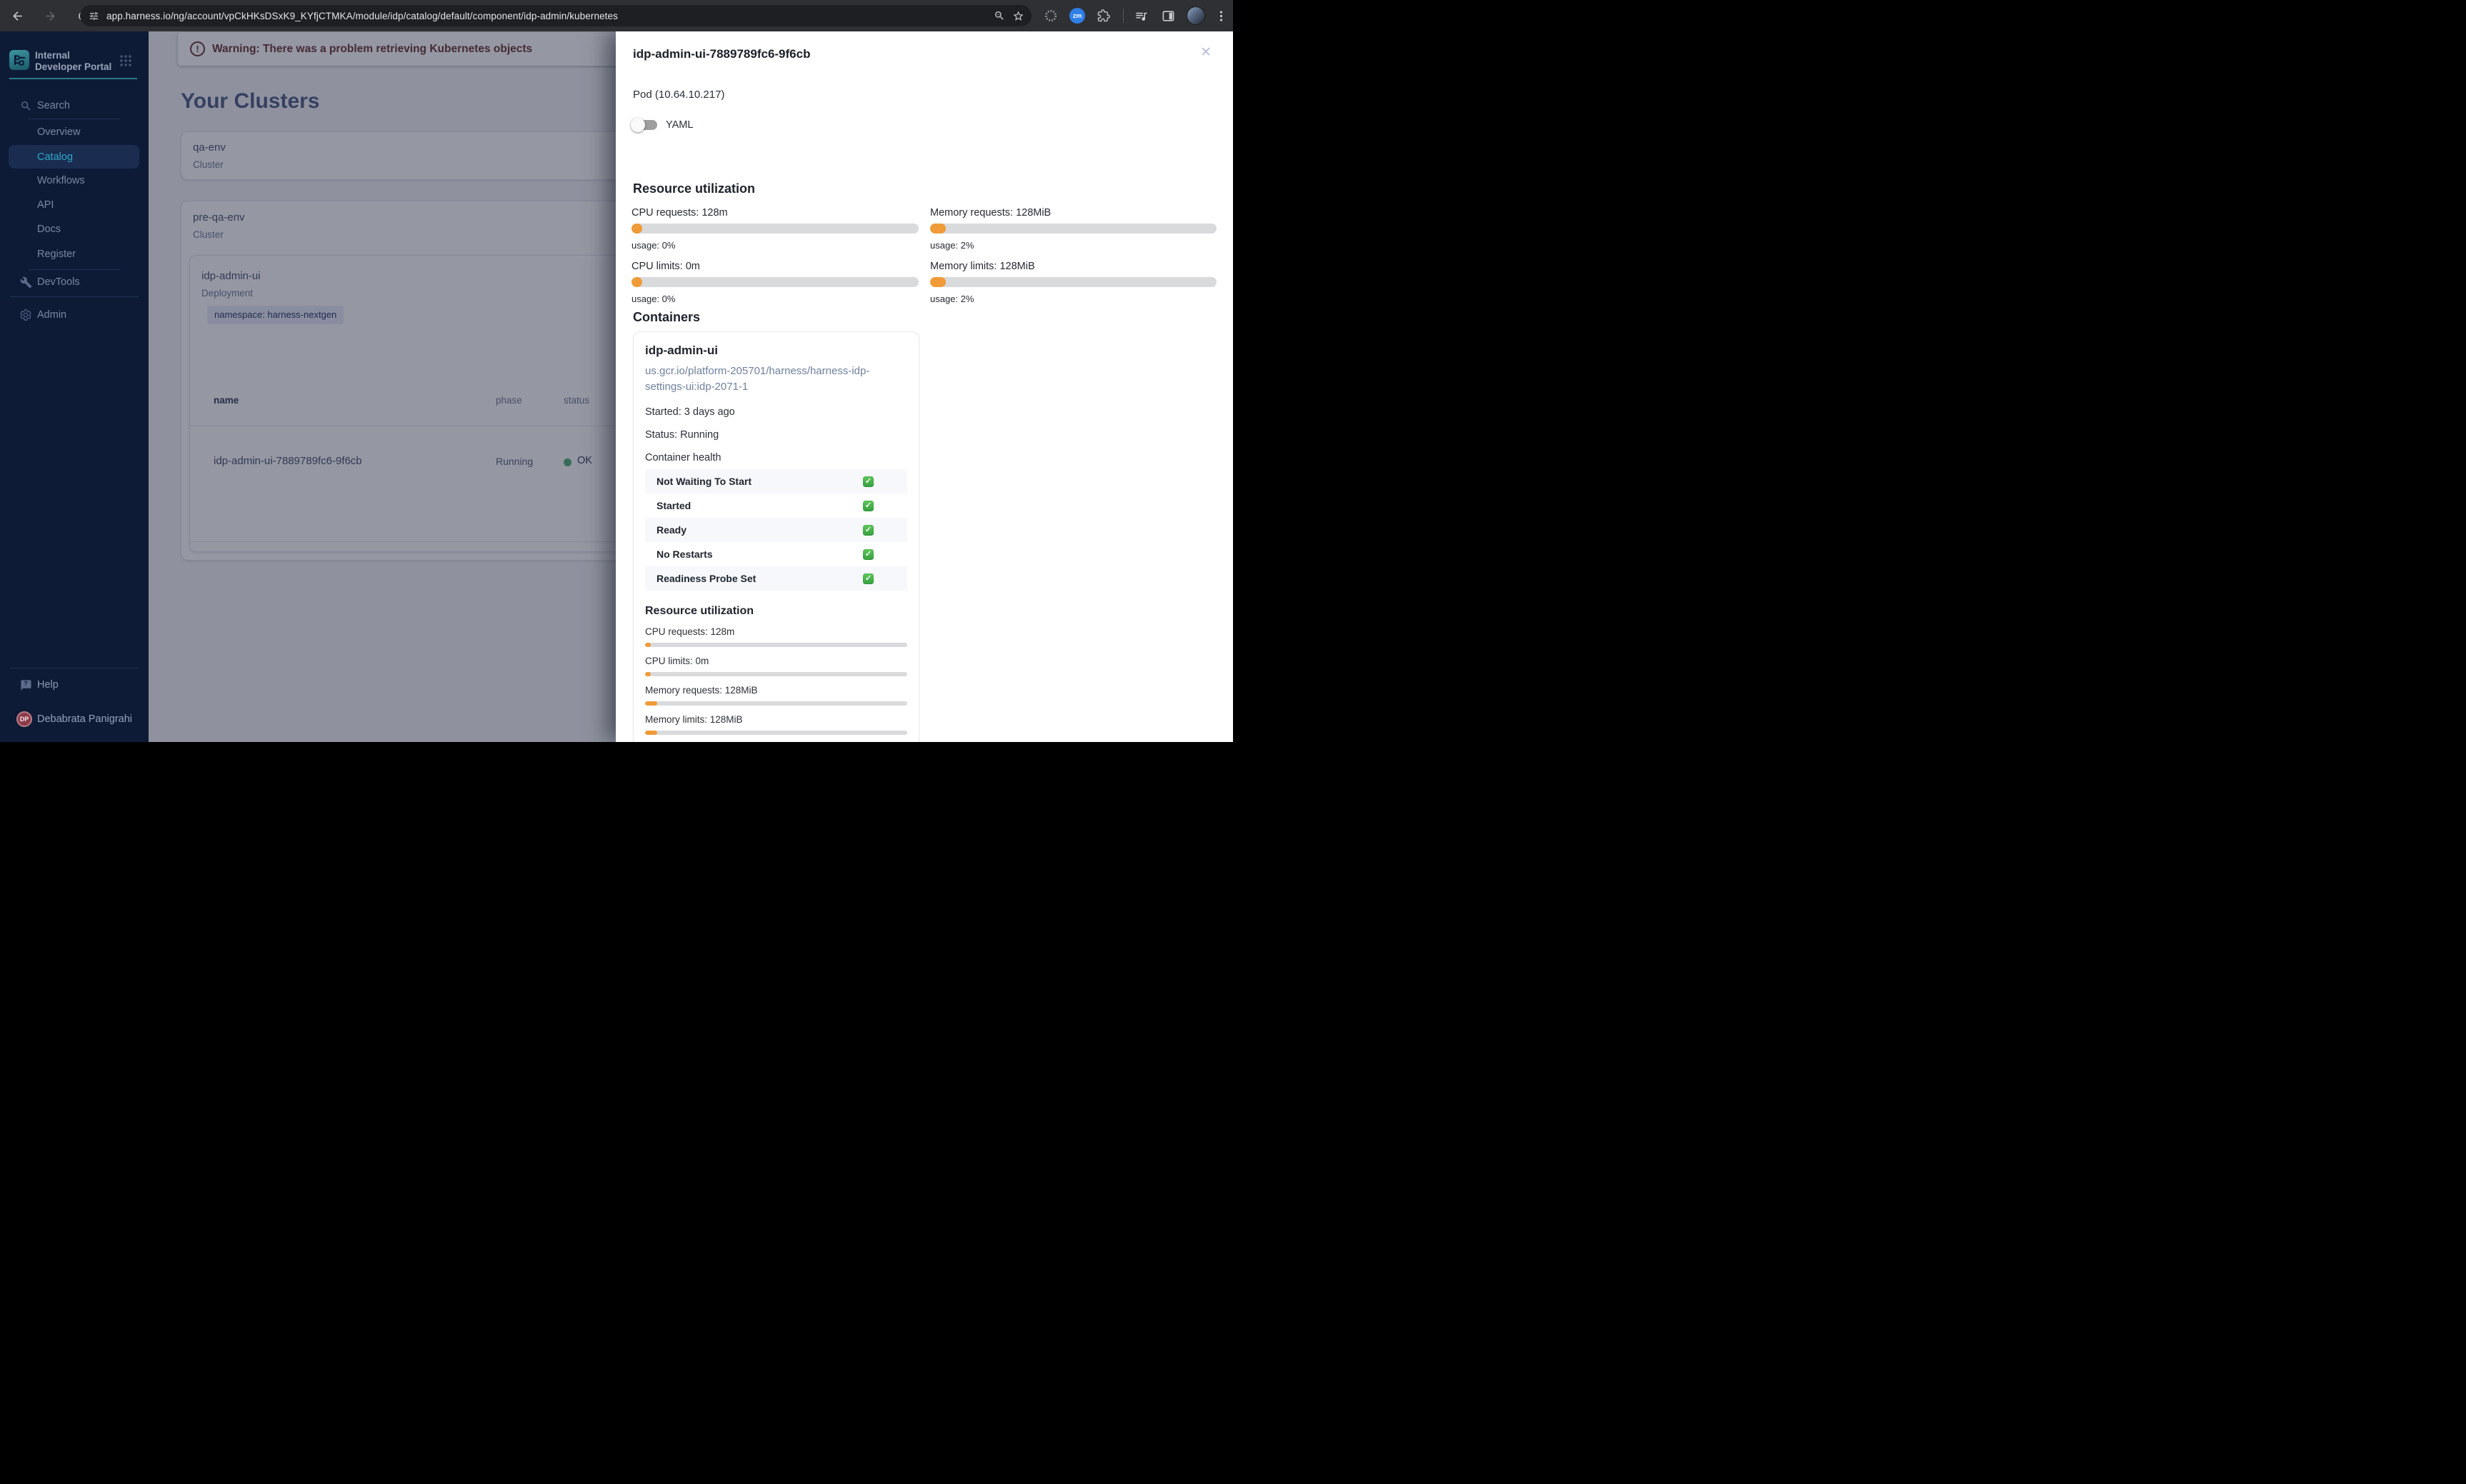 The image size is (2466, 1484). Describe the element at coordinates (25, 282) in the screenshot. I see `wrench-icon` at that location.